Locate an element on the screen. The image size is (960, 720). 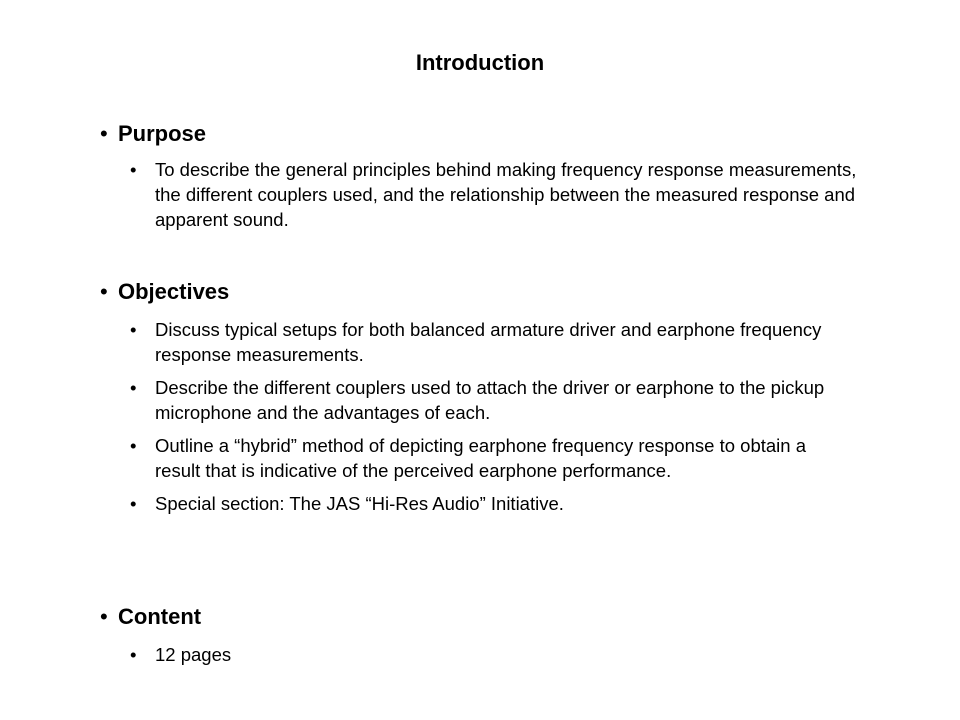
heading-text: Content is located at coordinates (160, 616).